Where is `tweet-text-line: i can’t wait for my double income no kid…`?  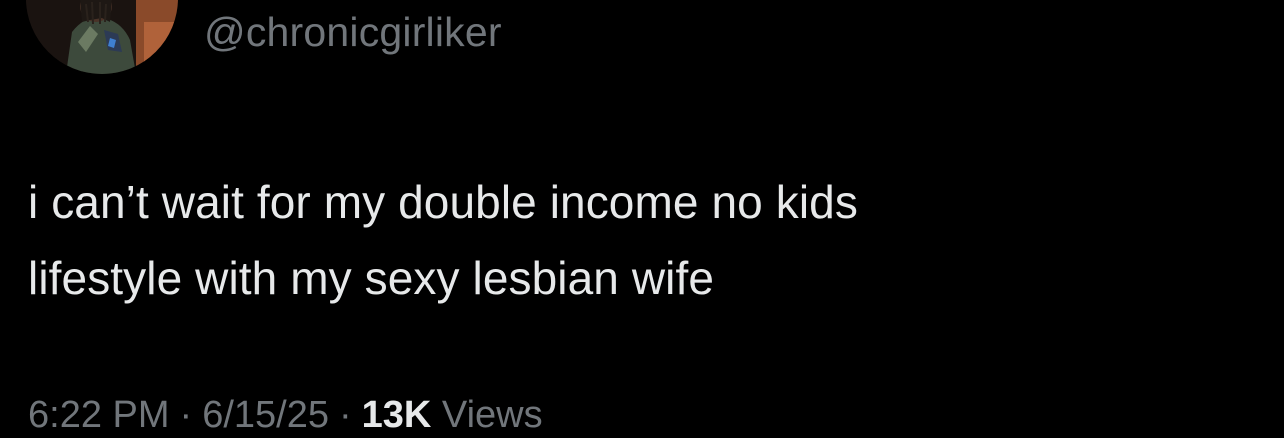 tweet-text-line: i can’t wait for my double income no kid… is located at coordinates (443, 202).